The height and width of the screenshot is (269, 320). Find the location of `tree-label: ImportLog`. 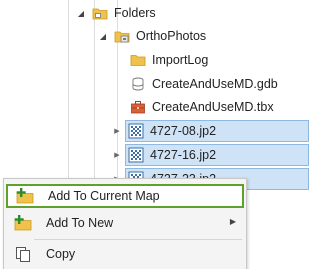

tree-label: ImportLog is located at coordinates (180, 60).